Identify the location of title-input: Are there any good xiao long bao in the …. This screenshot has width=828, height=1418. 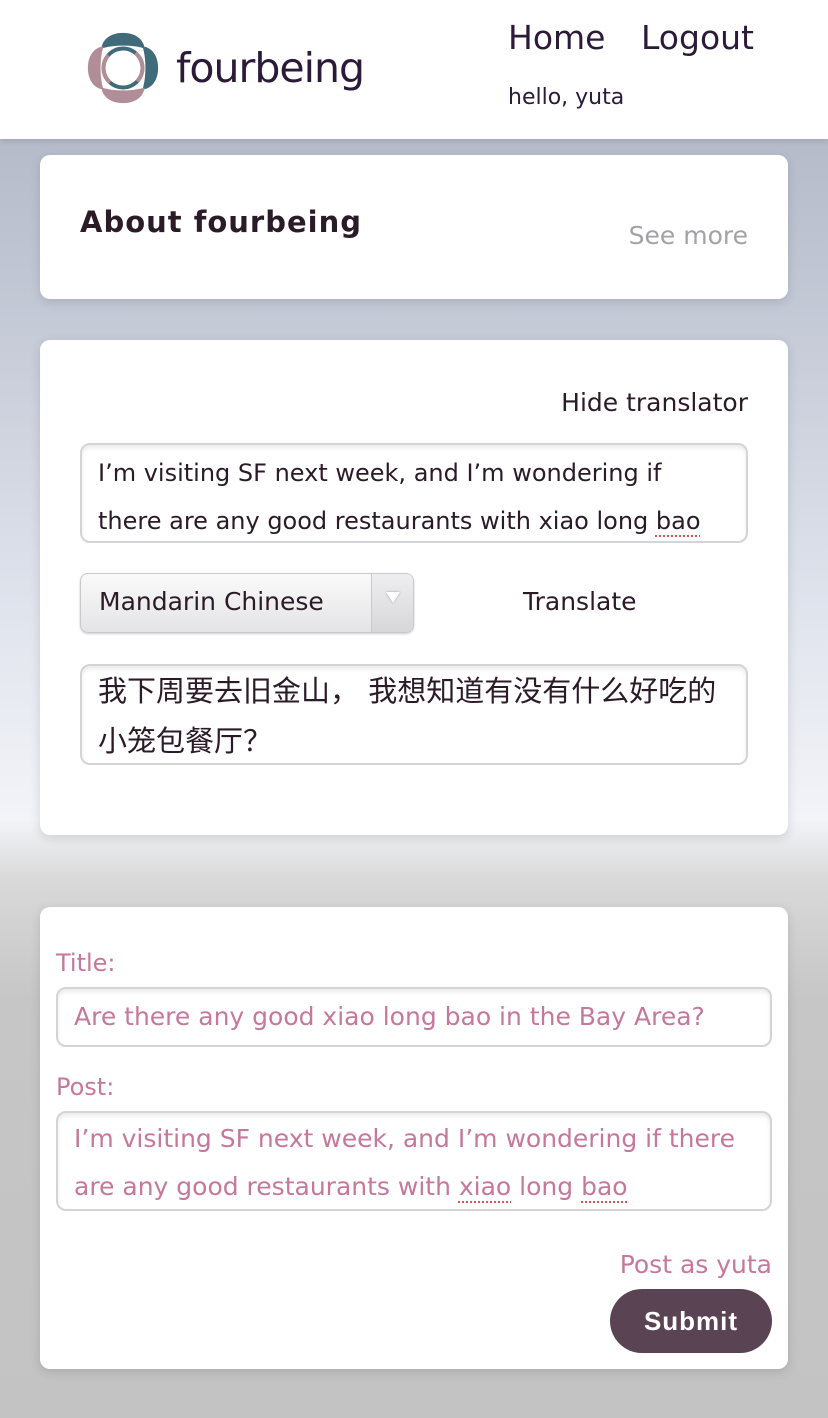
(414, 1017).